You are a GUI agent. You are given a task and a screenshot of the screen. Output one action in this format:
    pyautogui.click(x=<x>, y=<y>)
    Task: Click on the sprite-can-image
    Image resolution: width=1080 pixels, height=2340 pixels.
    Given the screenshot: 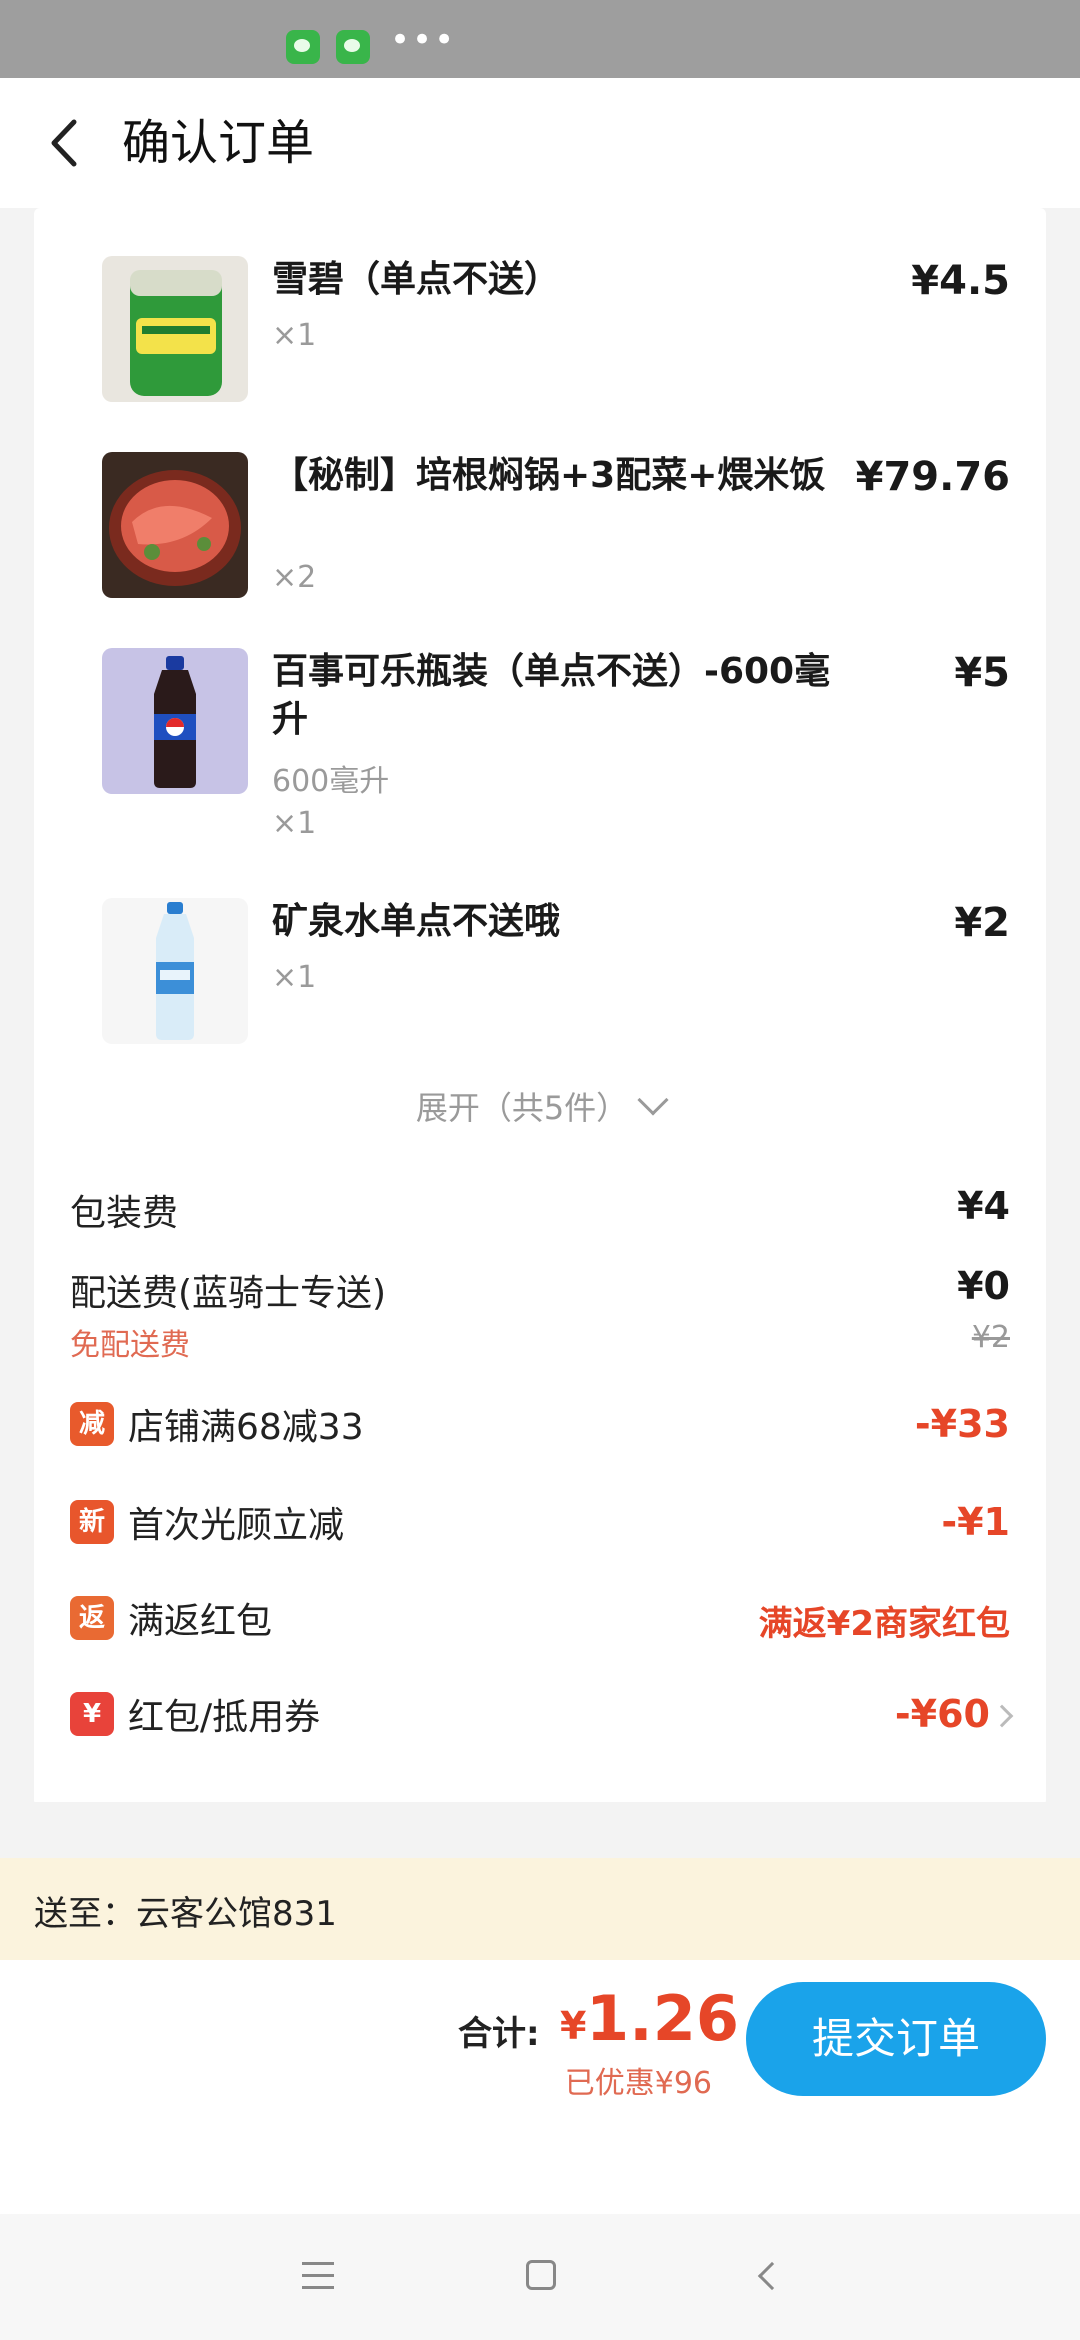 What is the action you would take?
    pyautogui.click(x=175, y=329)
    